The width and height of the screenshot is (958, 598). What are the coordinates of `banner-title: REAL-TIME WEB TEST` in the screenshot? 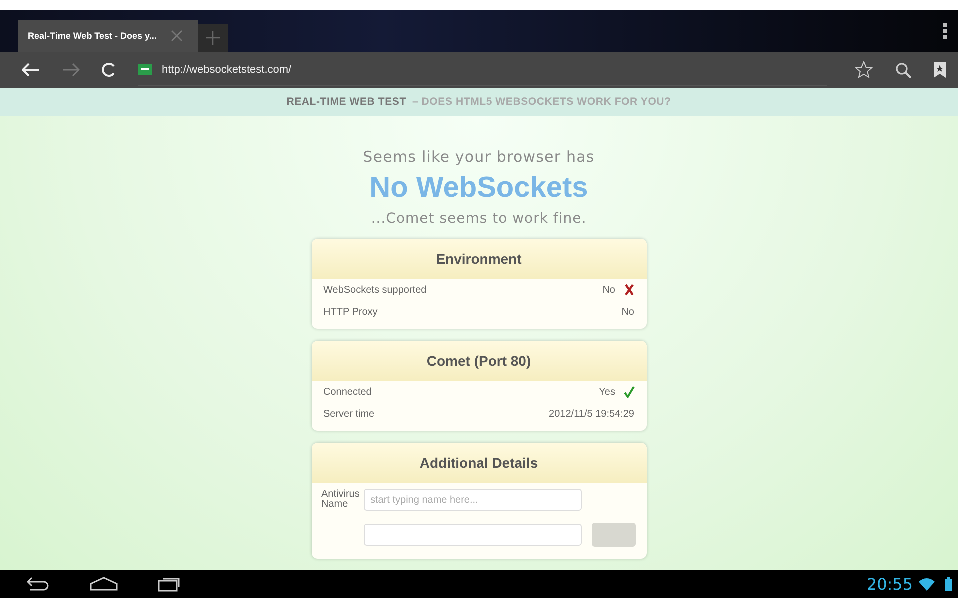 It's located at (346, 102).